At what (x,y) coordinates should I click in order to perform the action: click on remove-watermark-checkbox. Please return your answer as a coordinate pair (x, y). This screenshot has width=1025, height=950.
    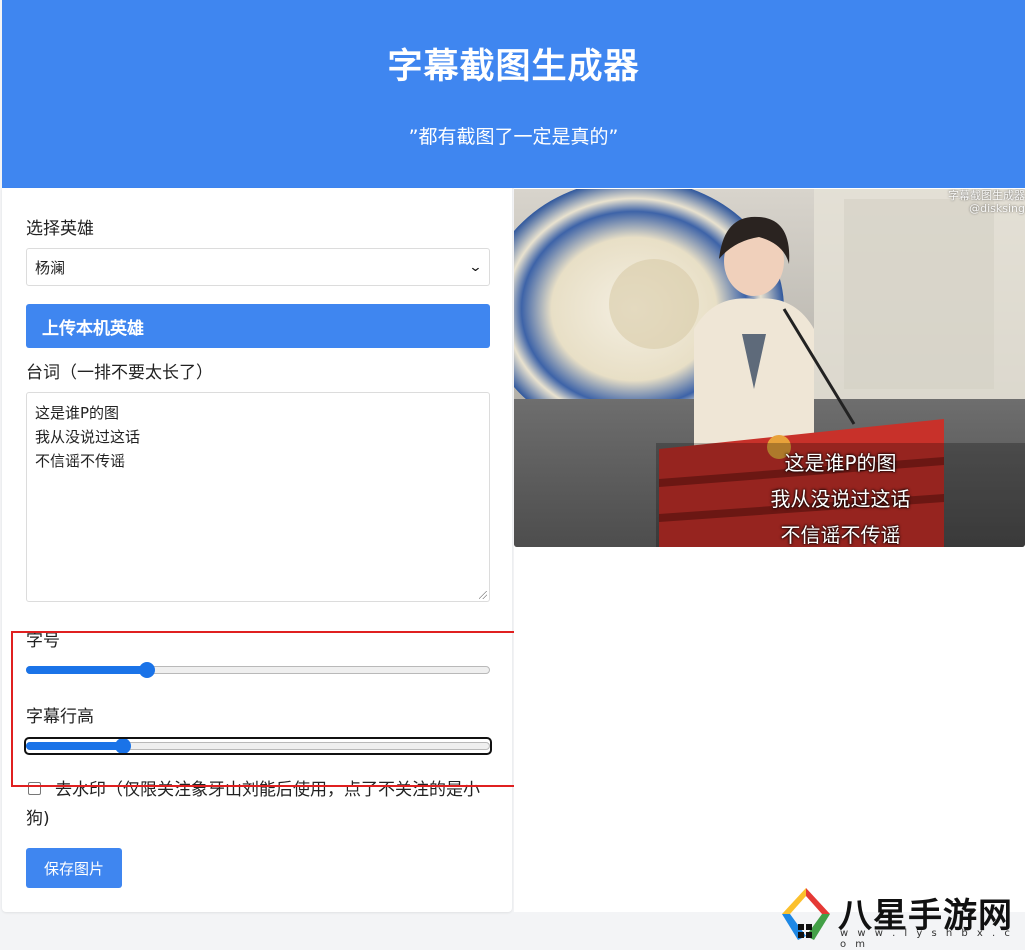
    Looking at the image, I should click on (34, 788).